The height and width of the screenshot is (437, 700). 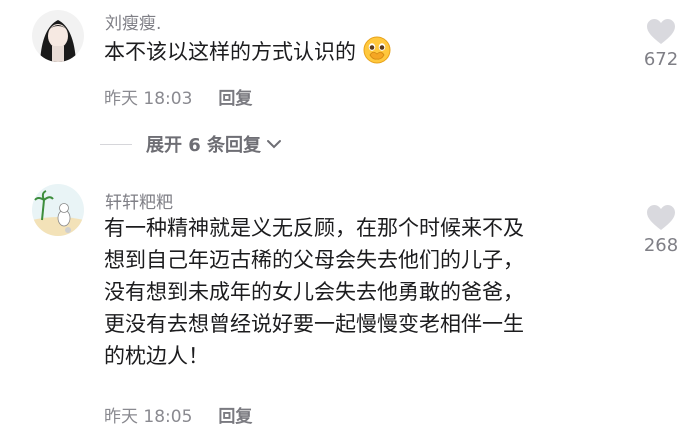 I want to click on comment-text-line-content: 本不该以这样的方式认识的, so click(x=230, y=52).